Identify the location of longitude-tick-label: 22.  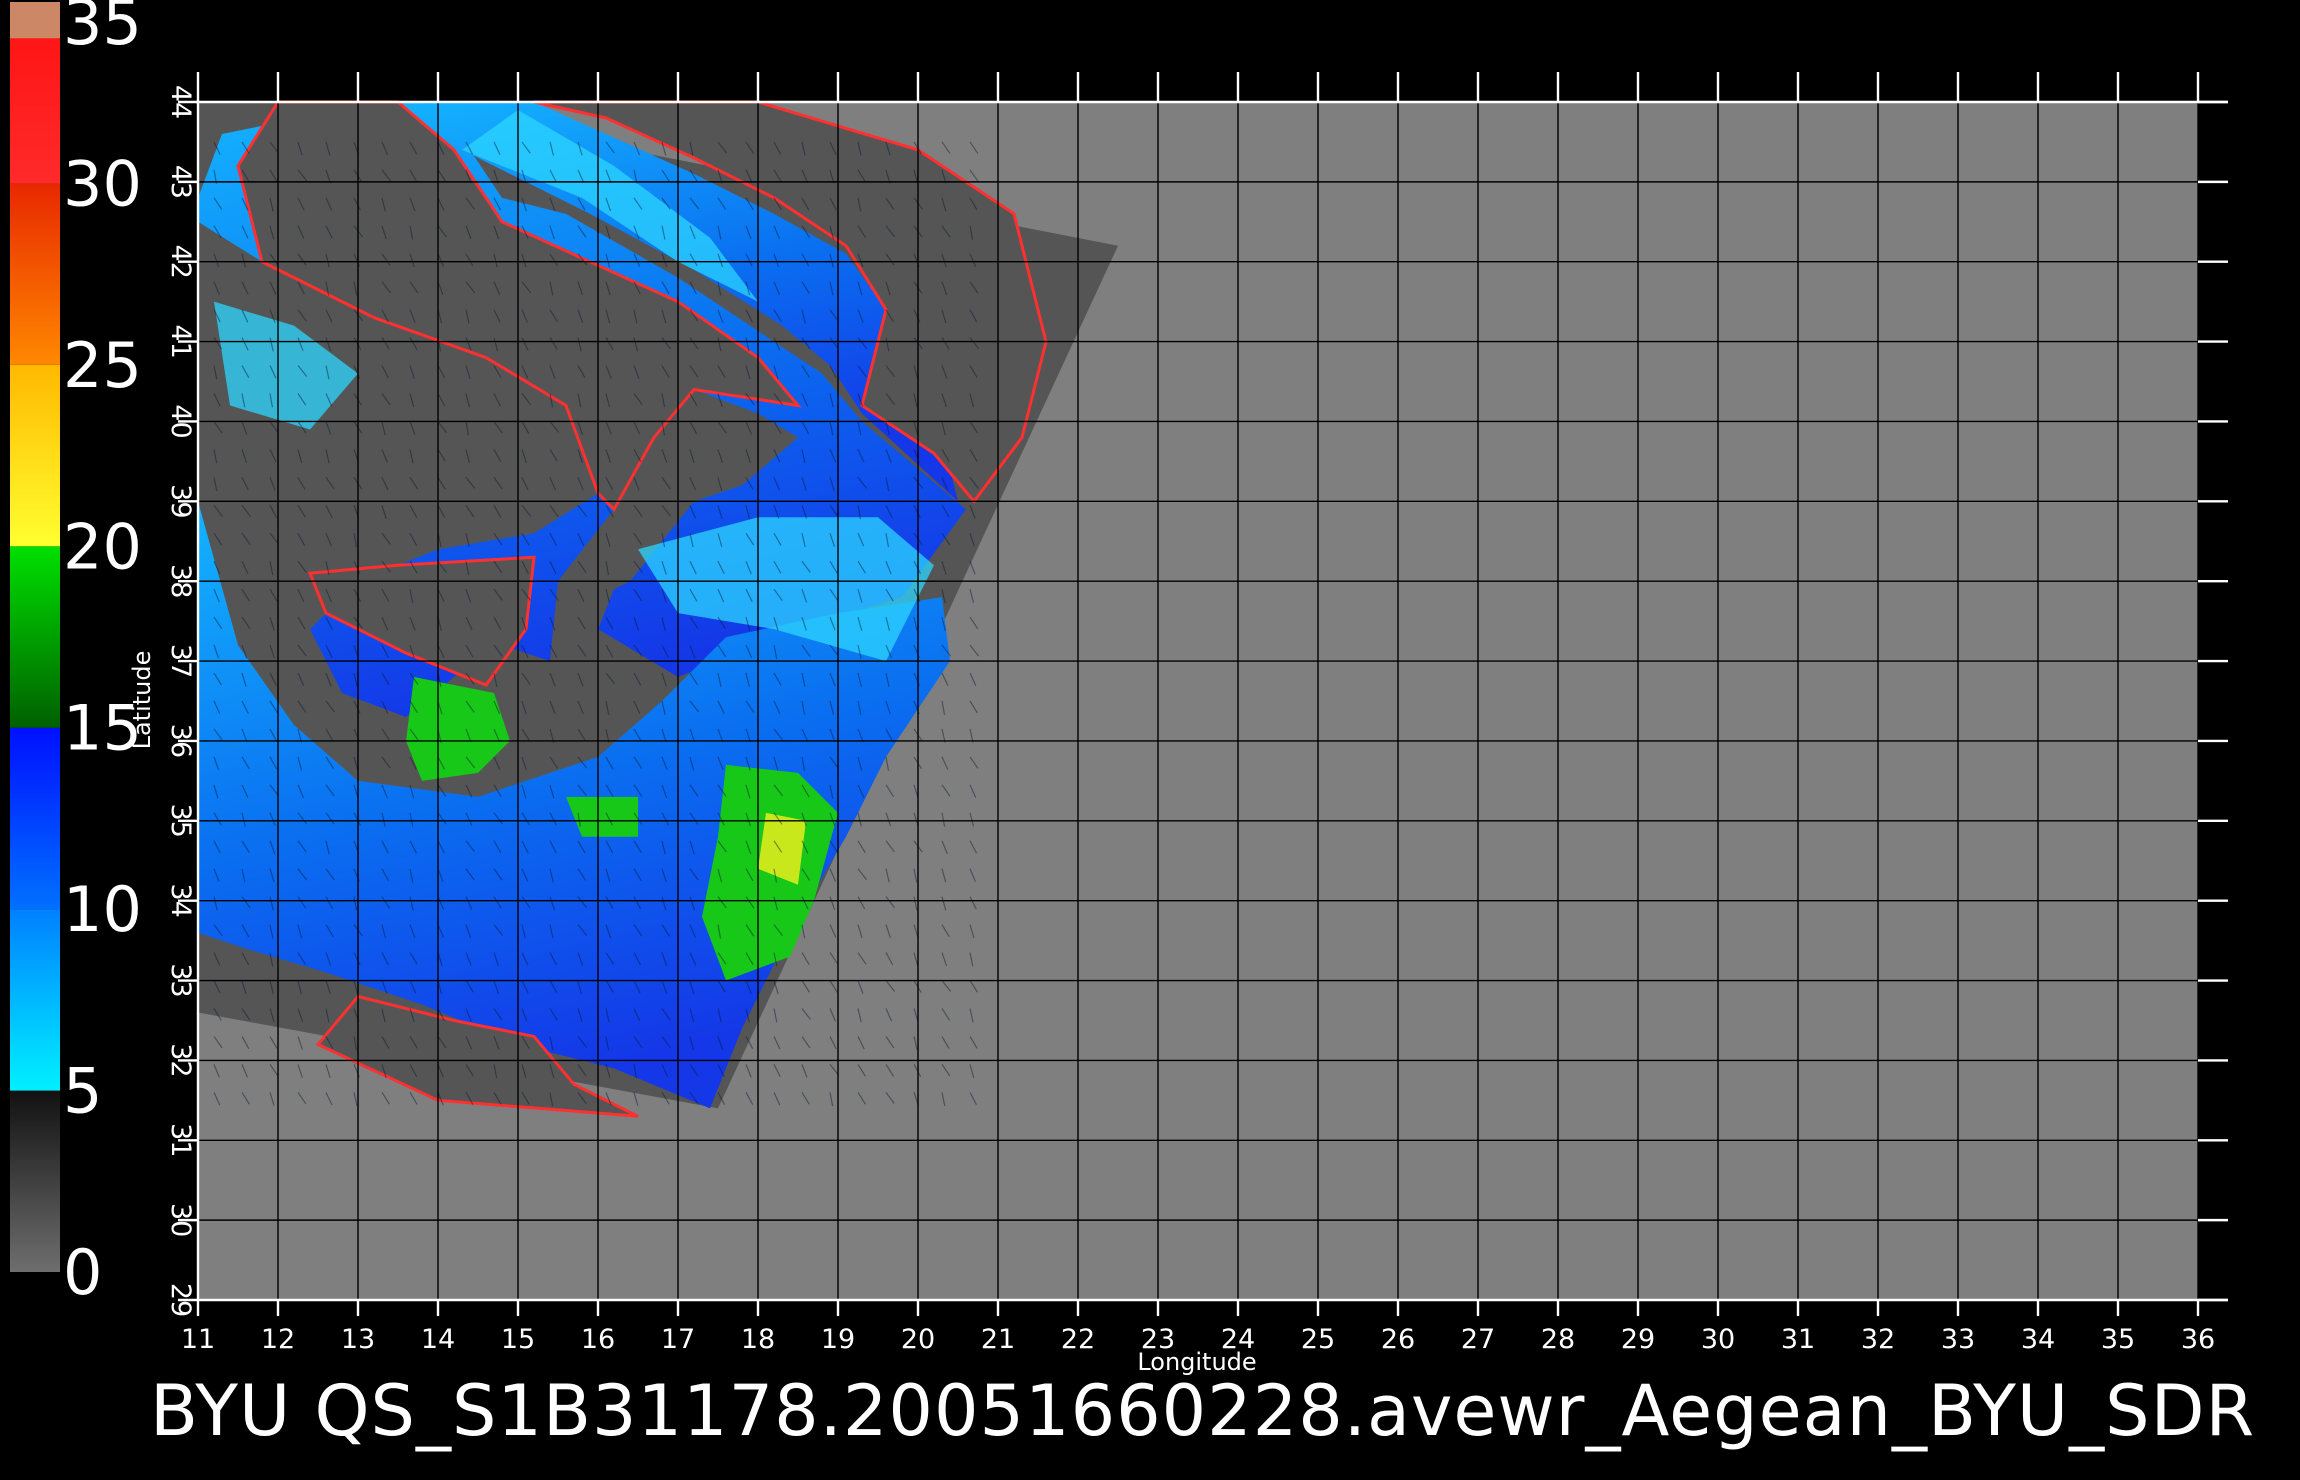
(1078, 1339).